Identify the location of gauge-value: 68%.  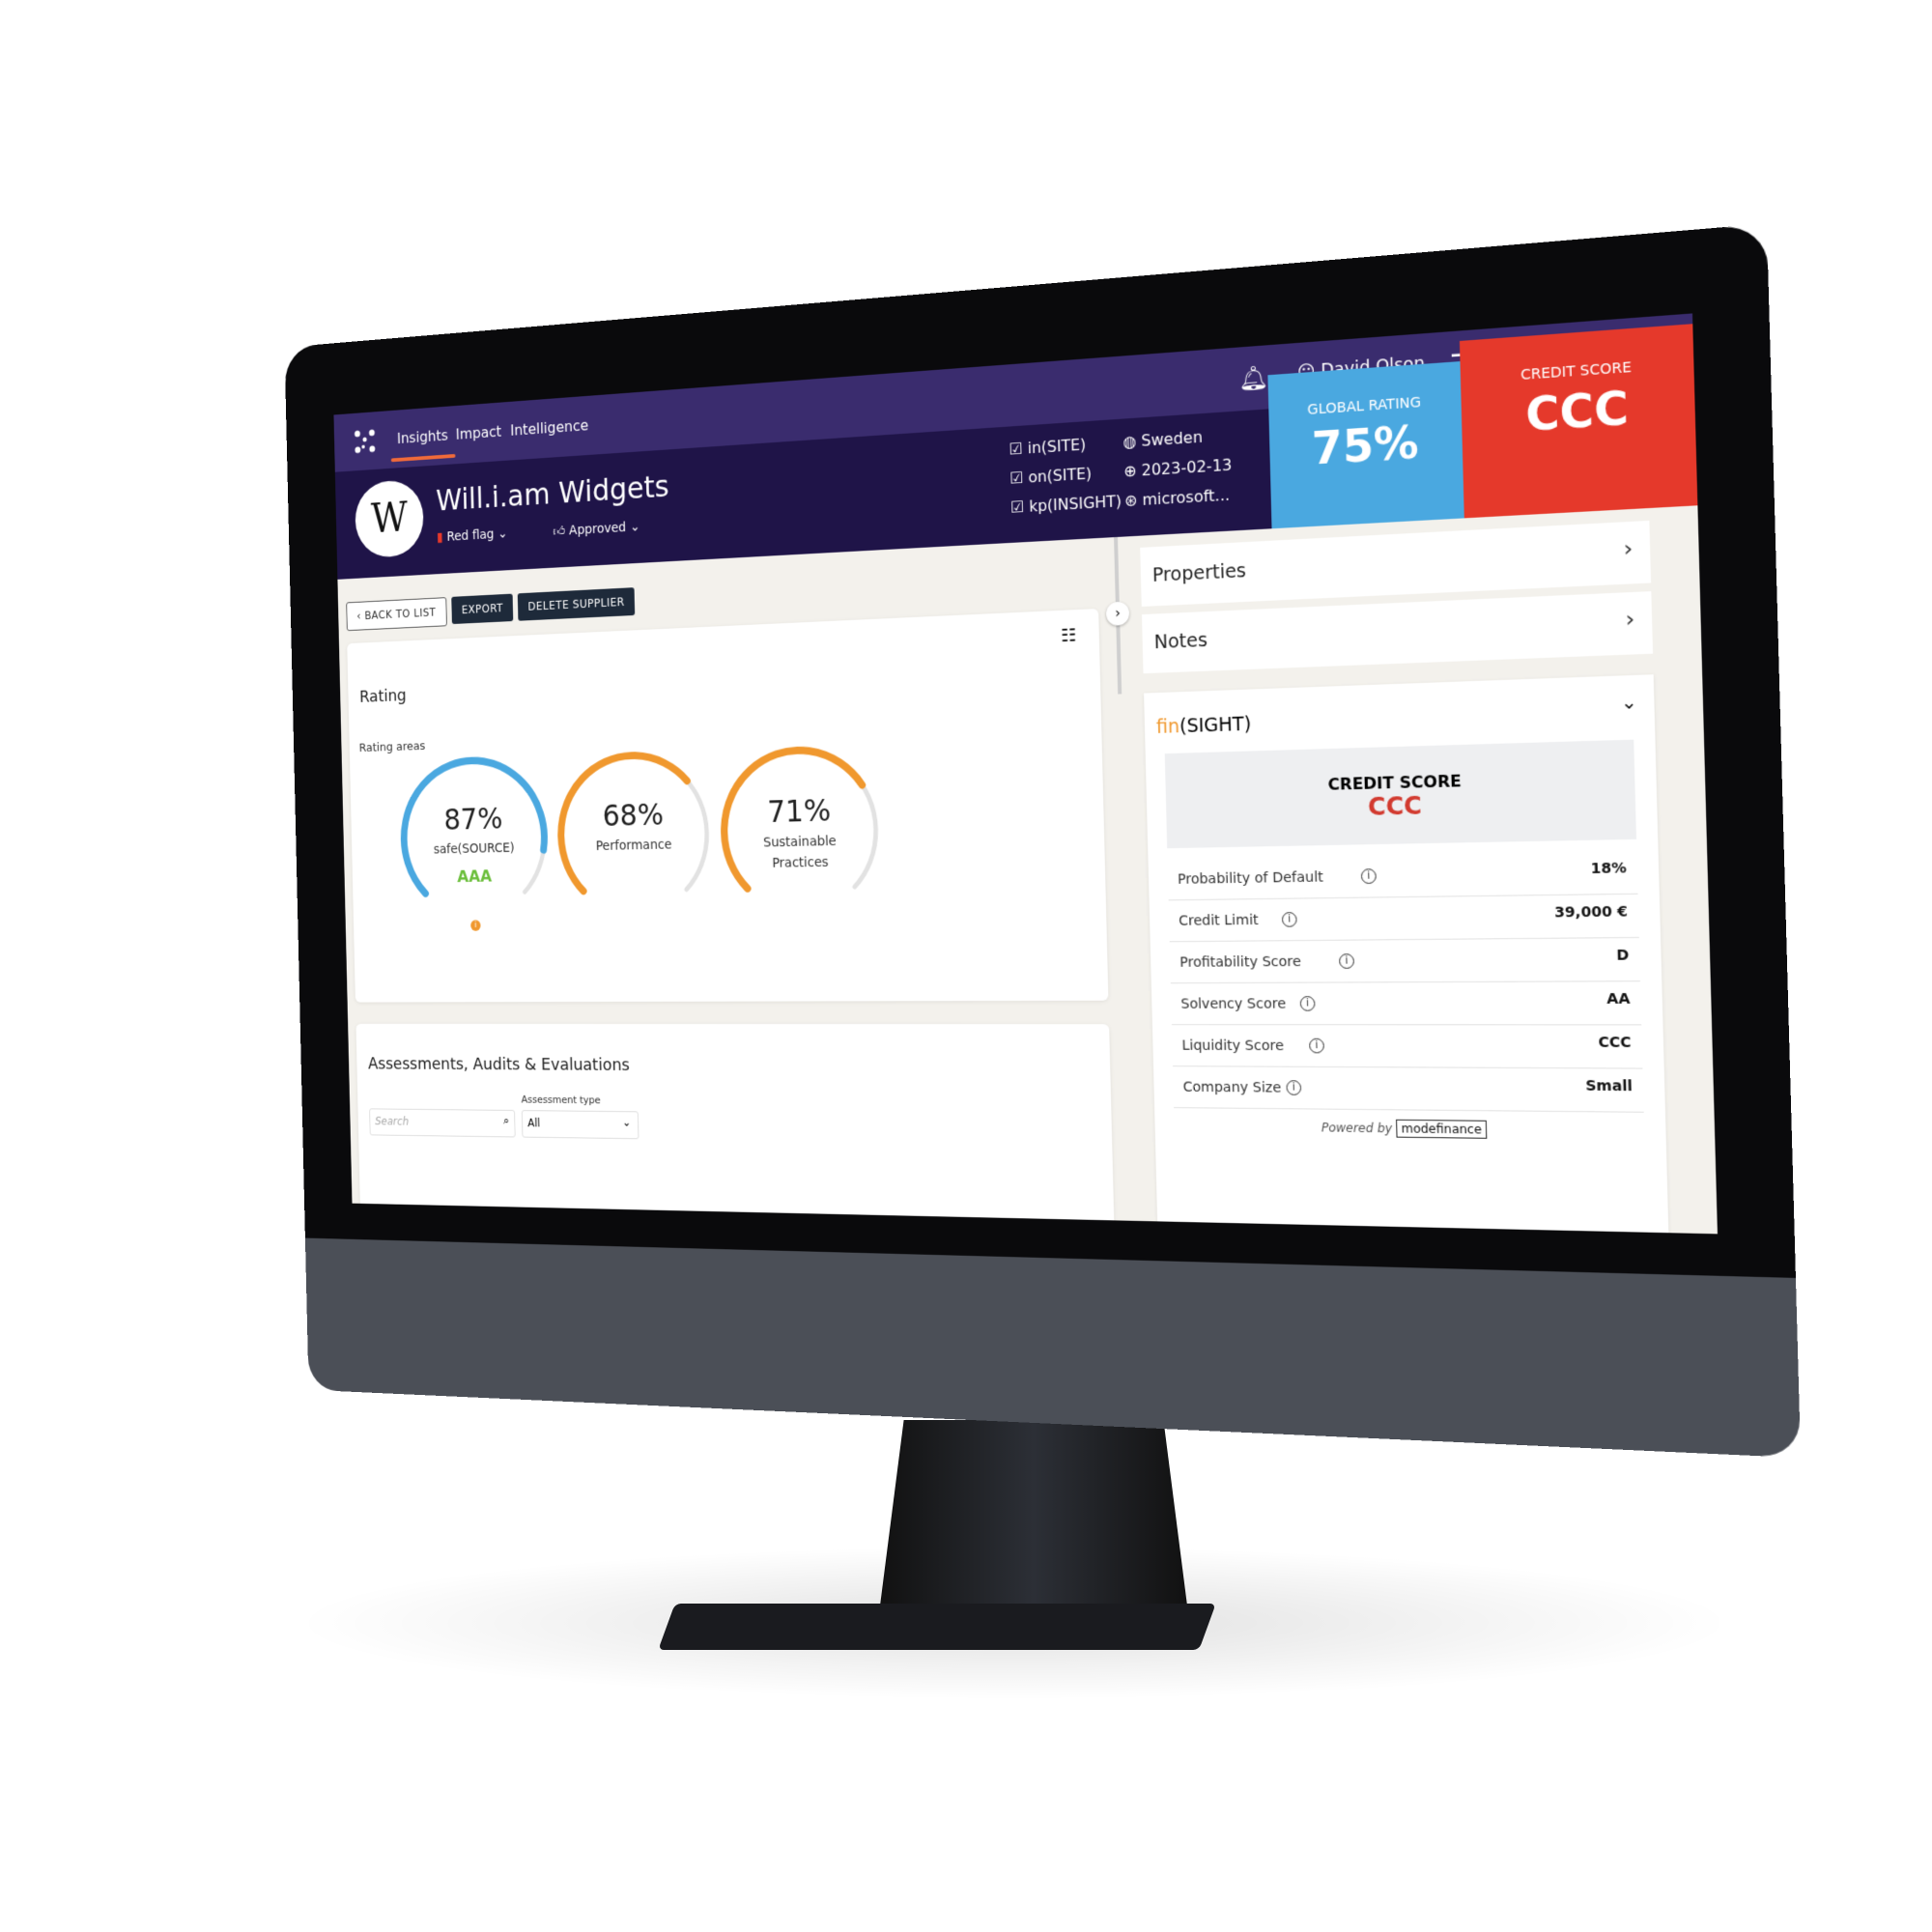
(633, 815).